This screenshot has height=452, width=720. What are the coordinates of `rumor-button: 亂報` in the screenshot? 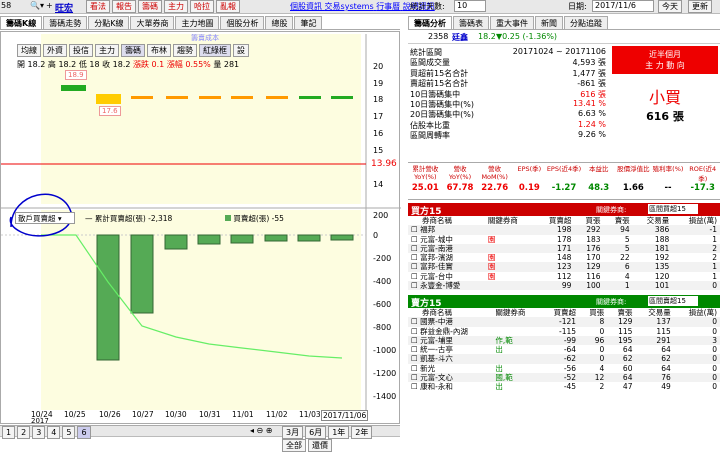 It's located at (228, 6).